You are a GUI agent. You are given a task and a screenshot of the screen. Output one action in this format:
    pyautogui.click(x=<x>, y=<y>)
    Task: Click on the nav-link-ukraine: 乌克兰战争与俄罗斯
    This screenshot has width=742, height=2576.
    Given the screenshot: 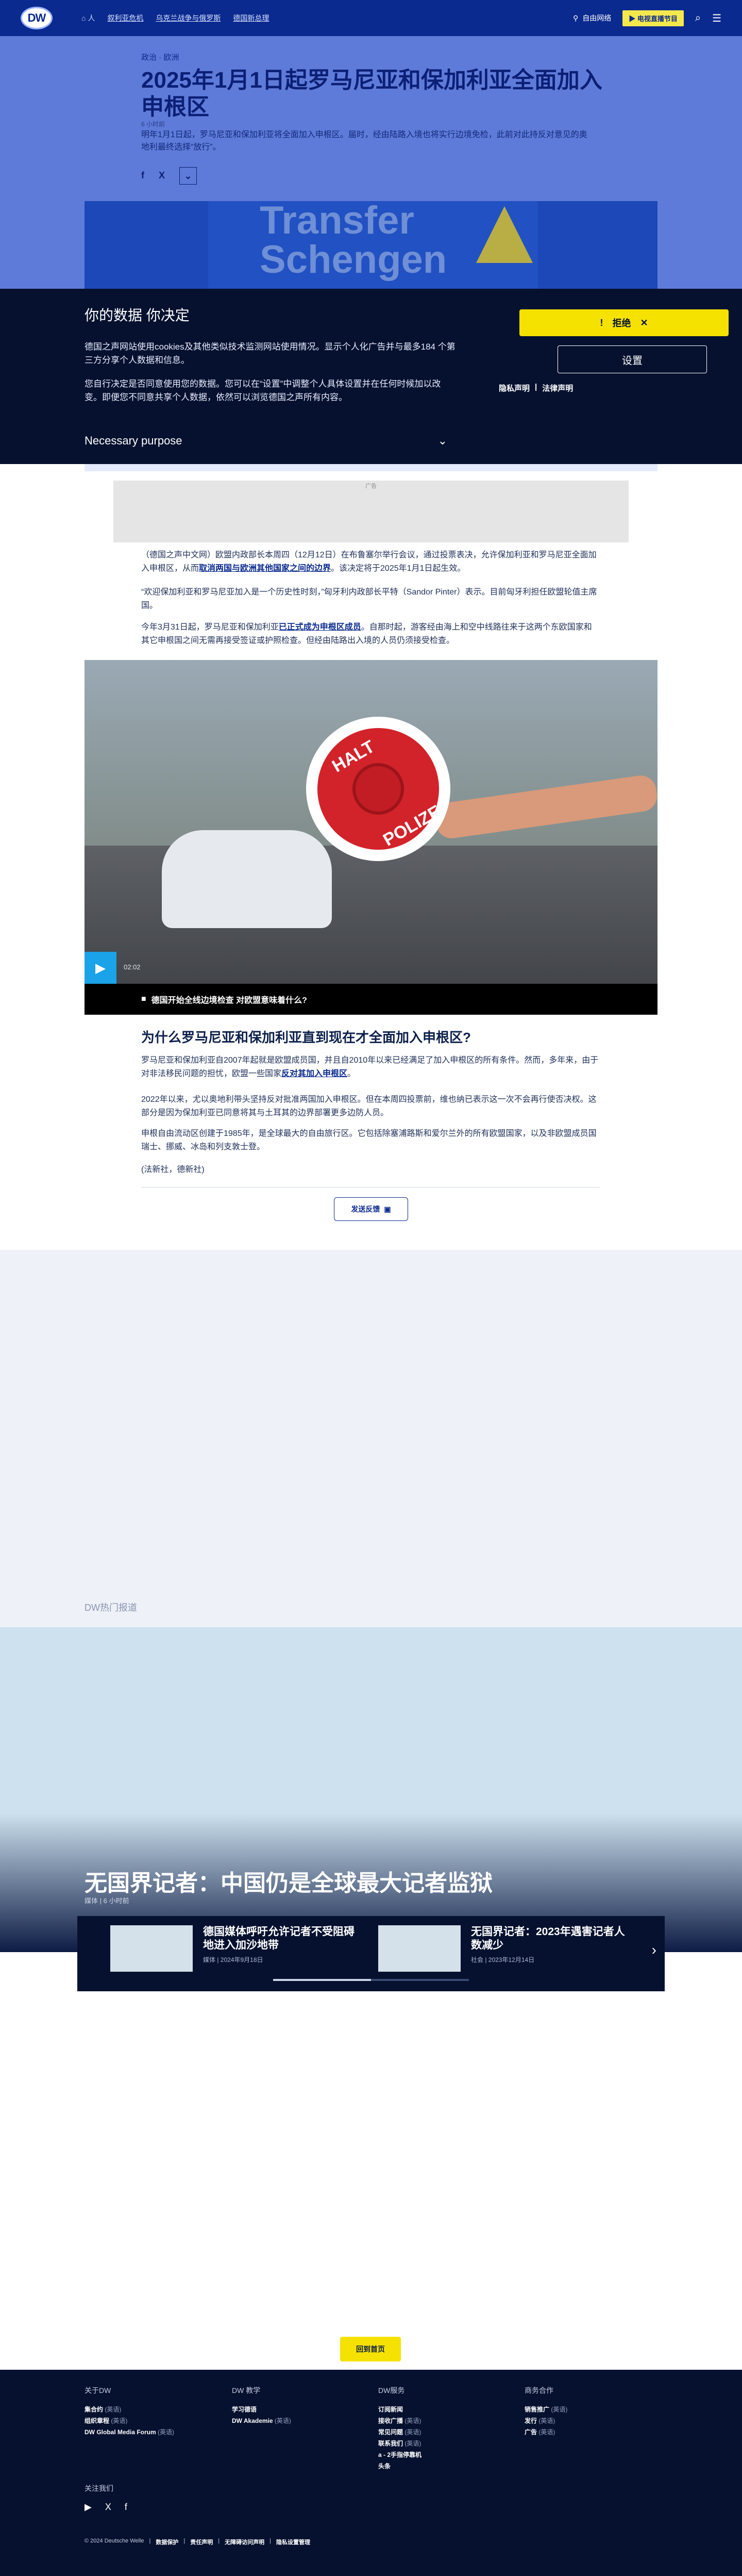 What is the action you would take?
    pyautogui.click(x=188, y=18)
    